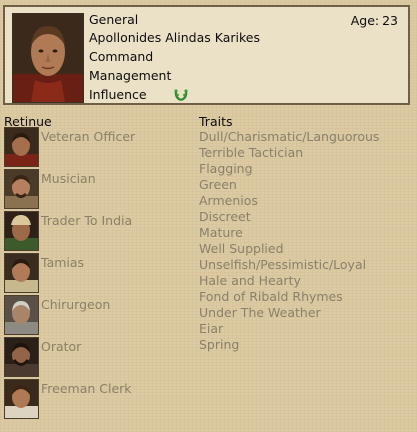 This screenshot has width=417, height=432. Describe the element at coordinates (101, 315) in the screenshot. I see `retinue-item-chirurgeon: Chirurgeon` at that location.